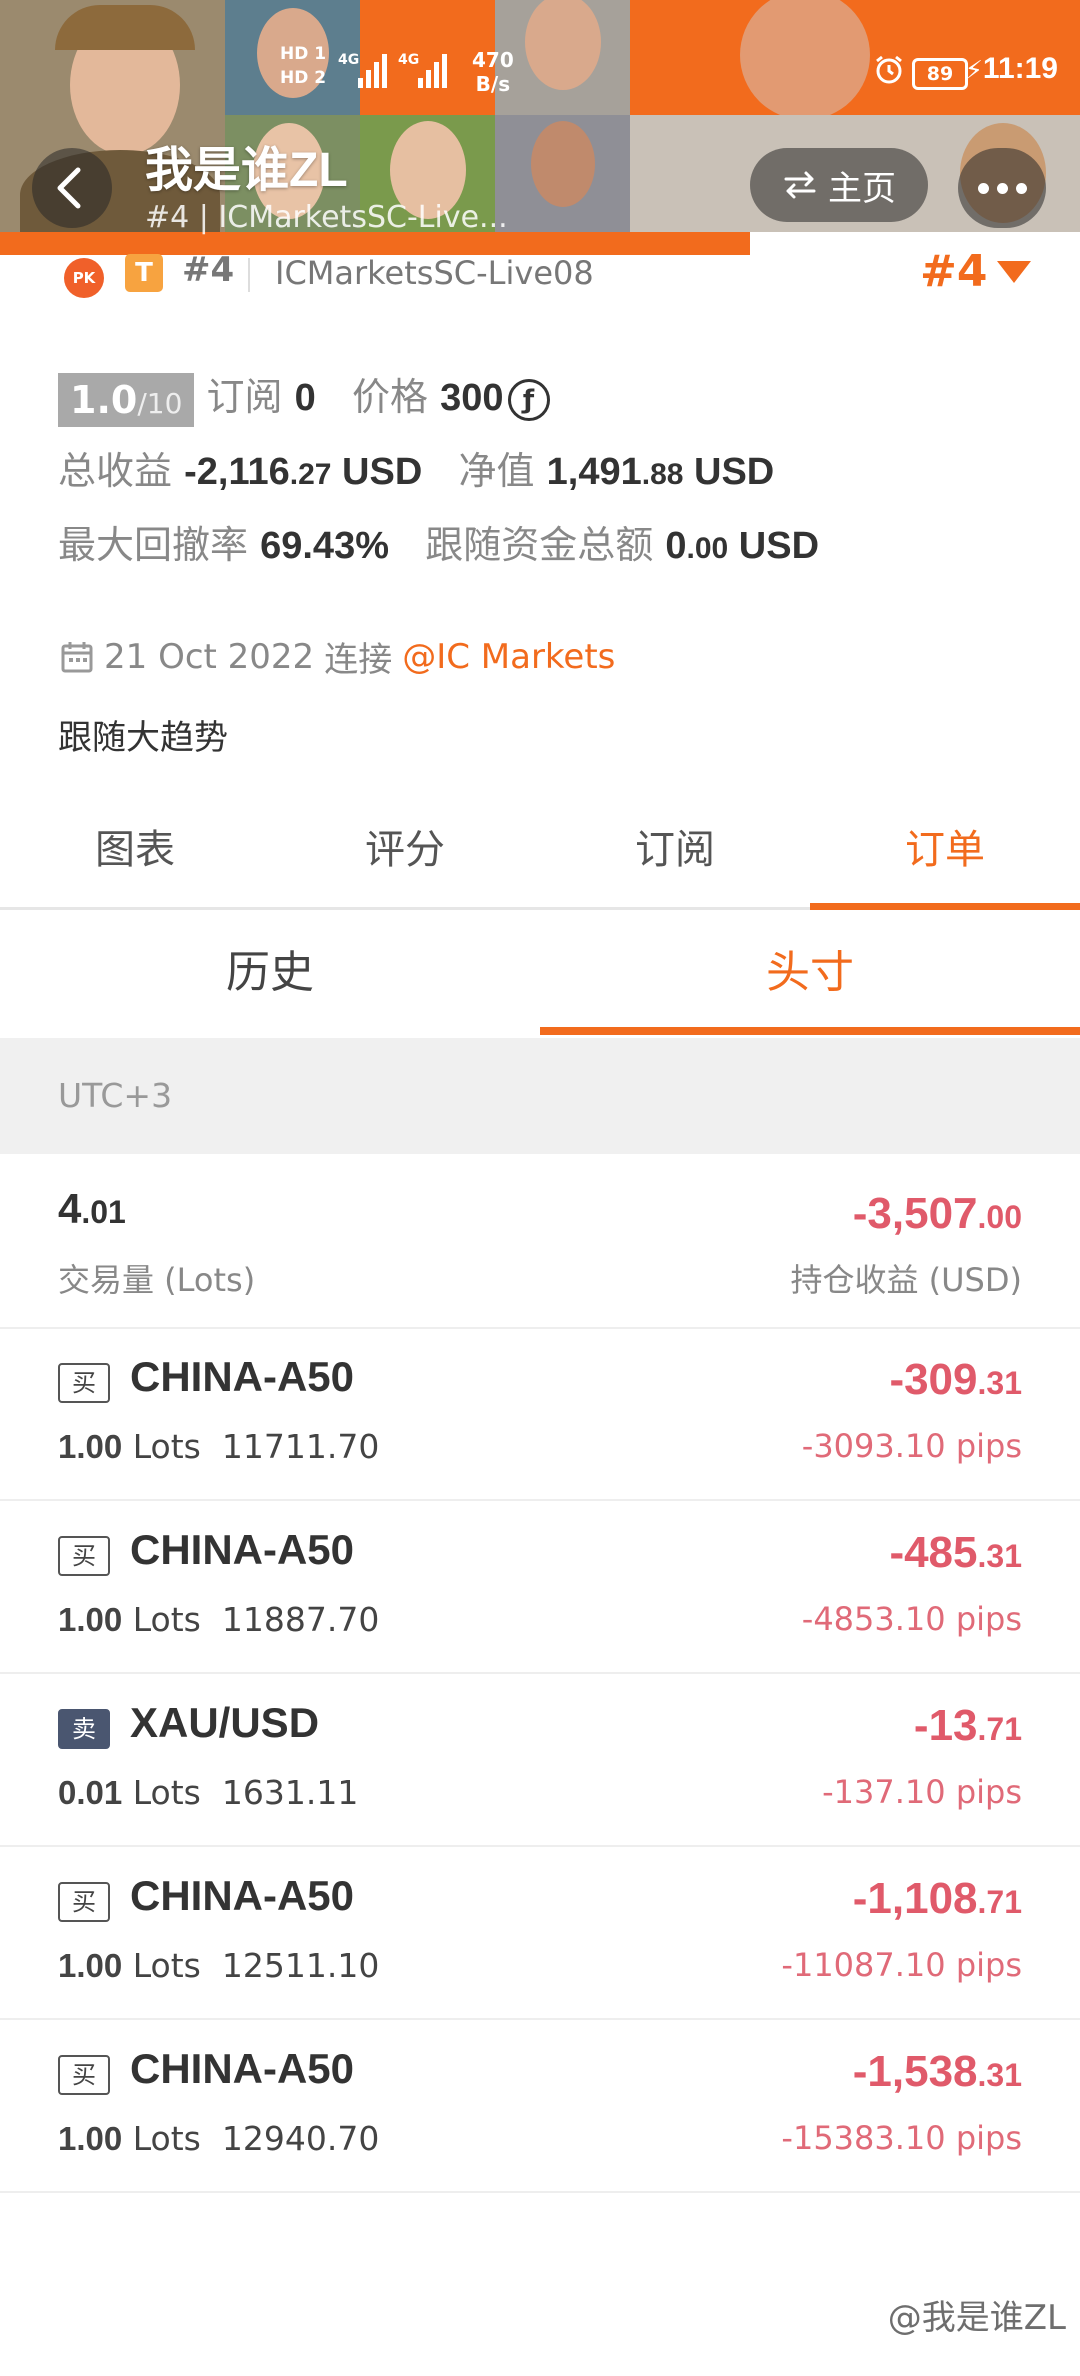  What do you see at coordinates (92, 1208) in the screenshot?
I see `total-lots: 4.01` at bounding box center [92, 1208].